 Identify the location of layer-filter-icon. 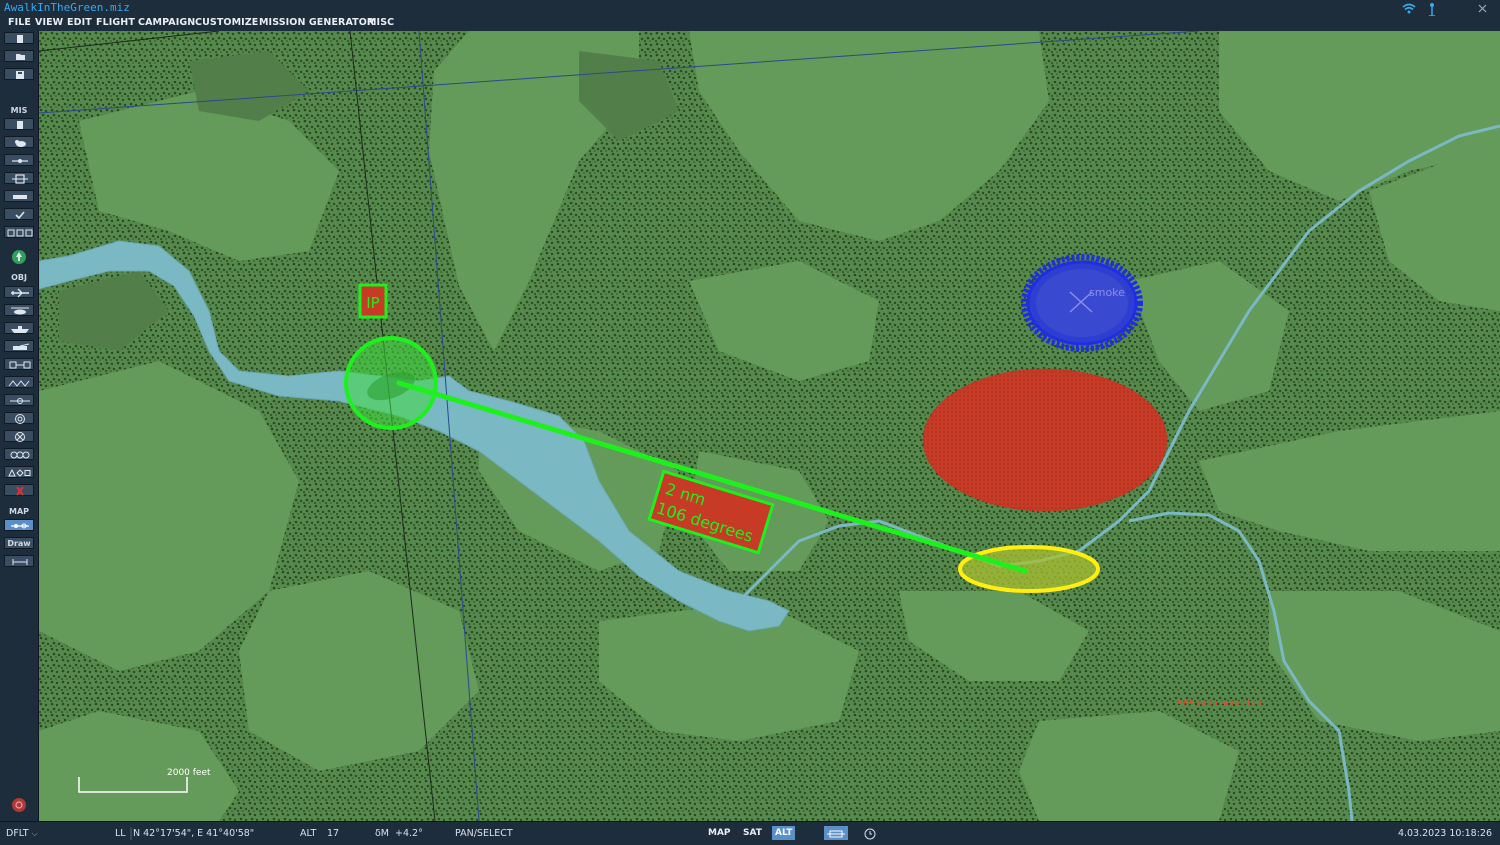
(836, 834).